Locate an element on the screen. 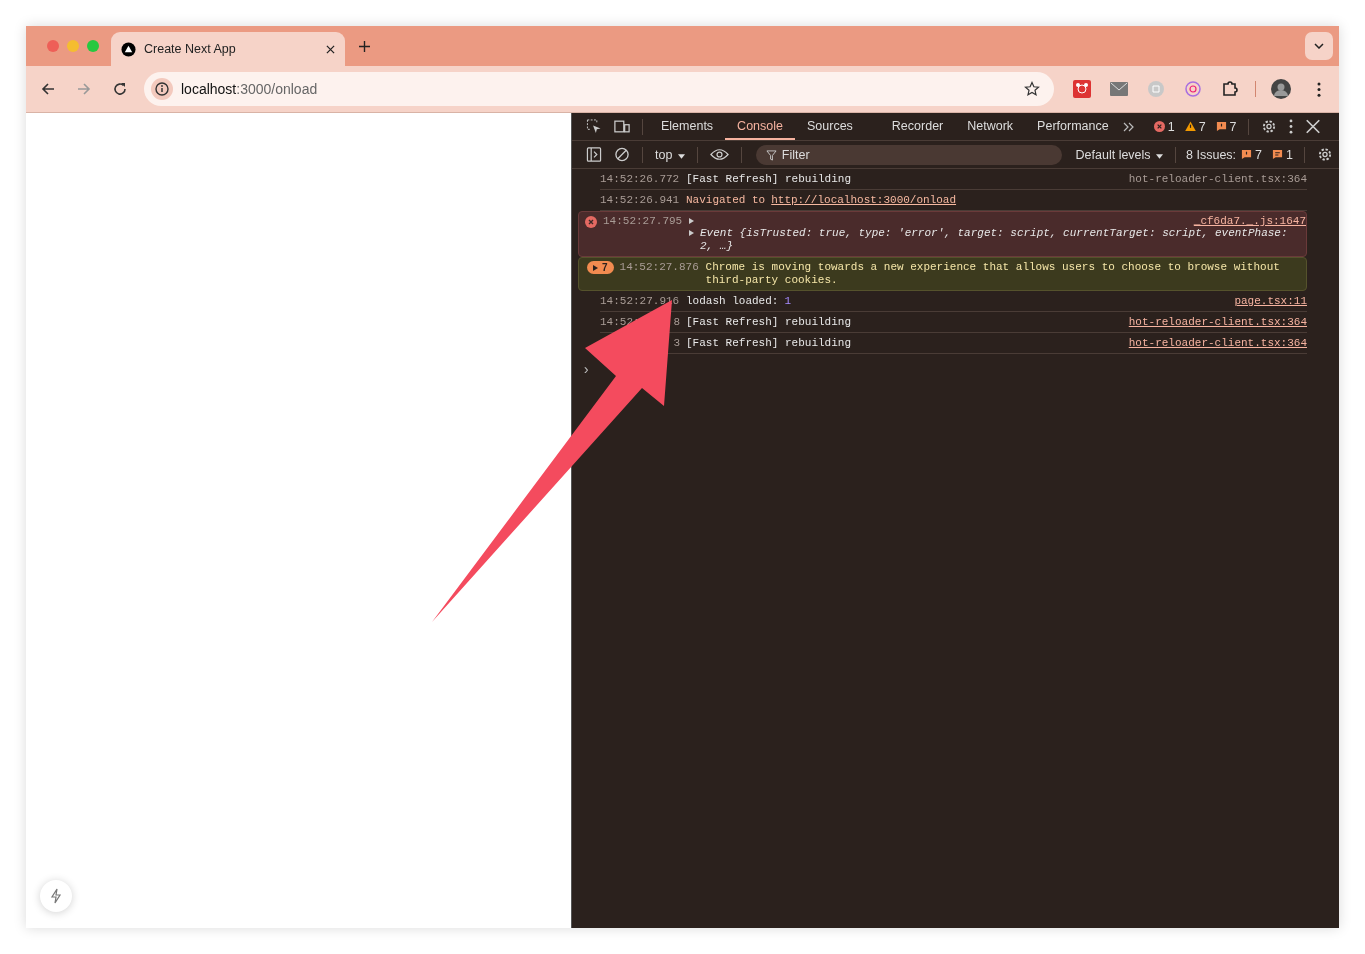 The image size is (1365, 954). console-prompt: › is located at coordinates (586, 370).